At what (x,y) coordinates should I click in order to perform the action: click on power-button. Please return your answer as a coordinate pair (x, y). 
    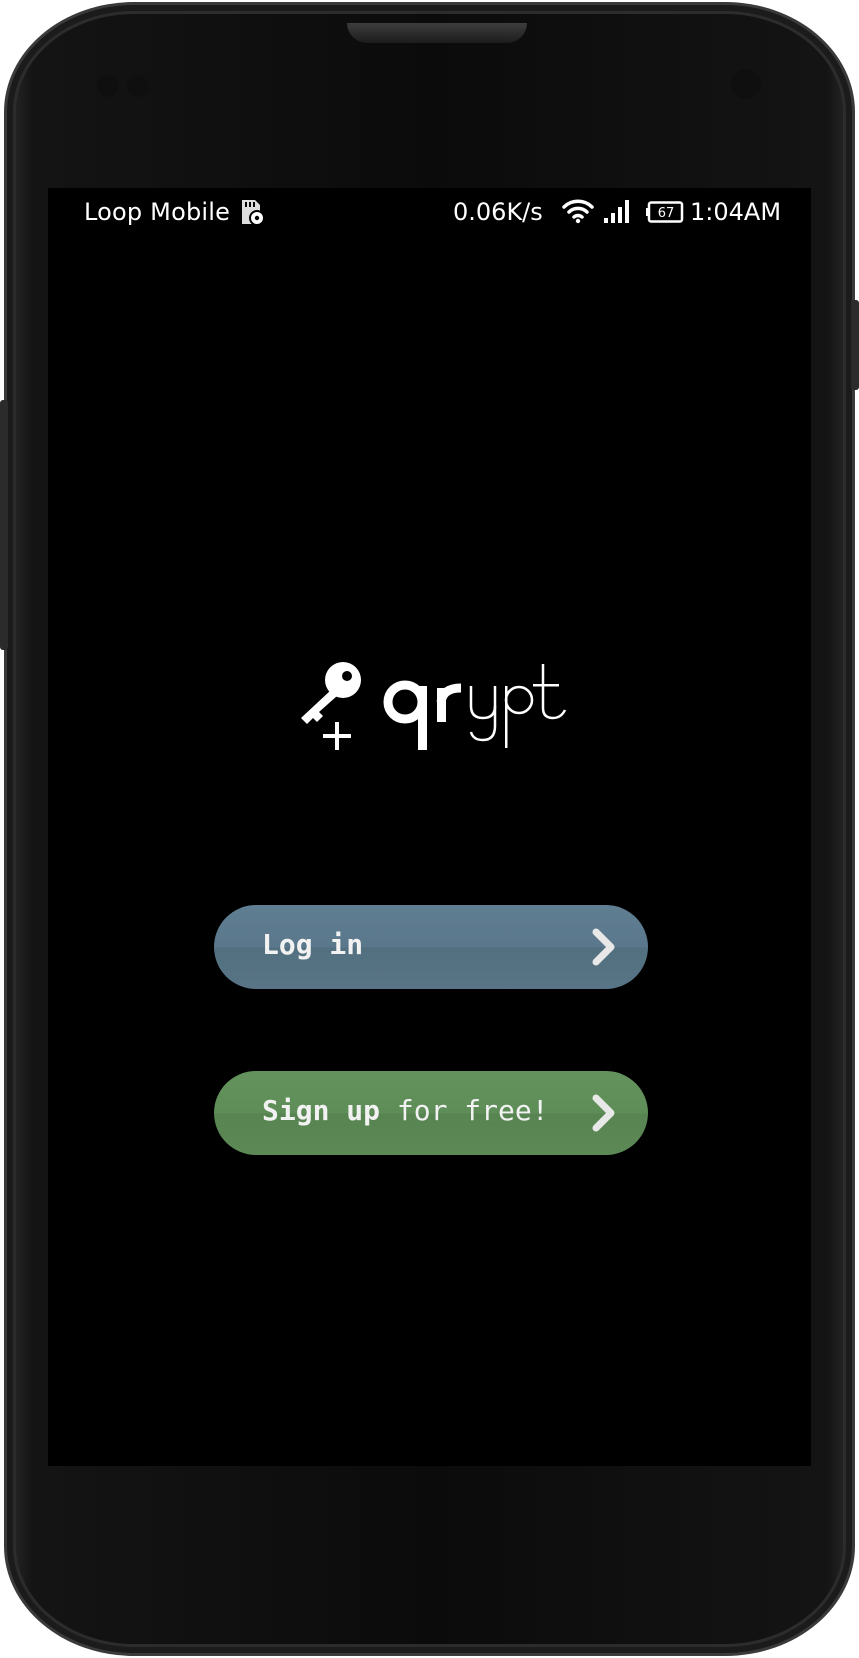
    Looking at the image, I should click on (855, 345).